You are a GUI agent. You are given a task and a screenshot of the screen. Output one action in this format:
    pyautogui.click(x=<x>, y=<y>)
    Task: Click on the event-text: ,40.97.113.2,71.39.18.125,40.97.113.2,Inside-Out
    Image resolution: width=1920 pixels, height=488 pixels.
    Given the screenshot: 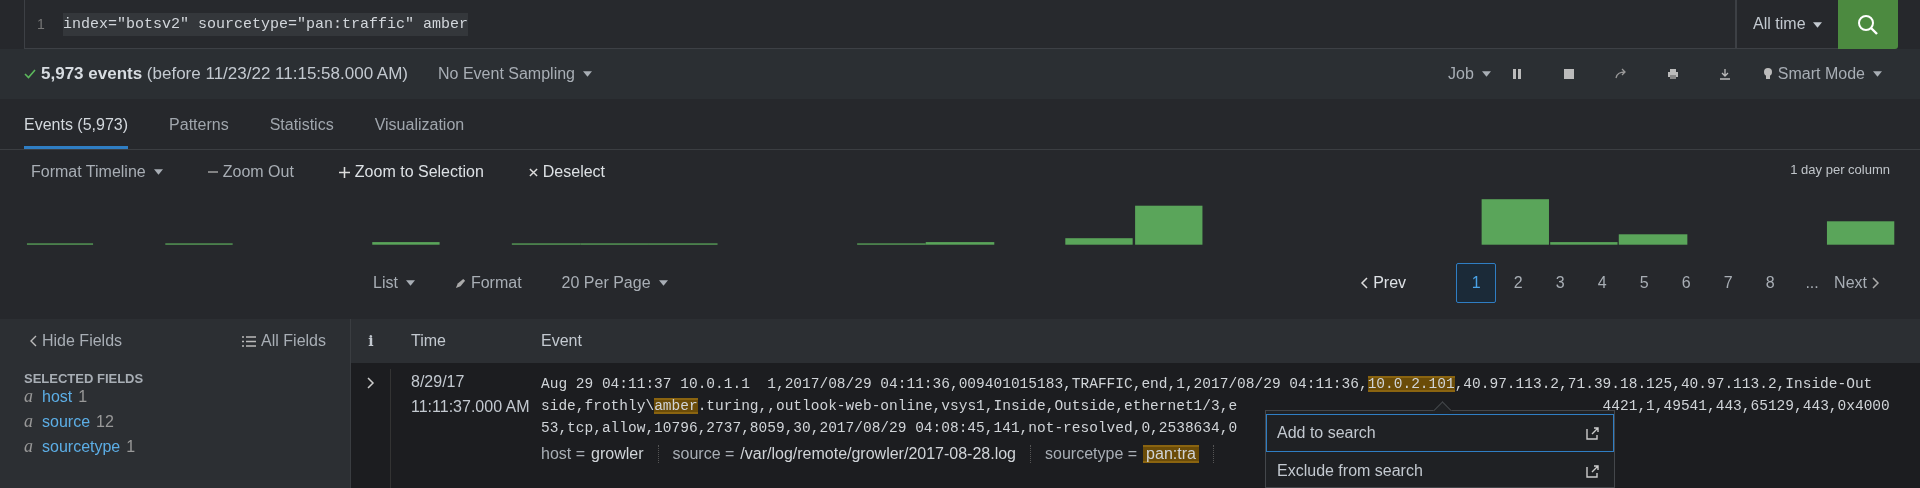 What is the action you would take?
    pyautogui.click(x=1663, y=384)
    